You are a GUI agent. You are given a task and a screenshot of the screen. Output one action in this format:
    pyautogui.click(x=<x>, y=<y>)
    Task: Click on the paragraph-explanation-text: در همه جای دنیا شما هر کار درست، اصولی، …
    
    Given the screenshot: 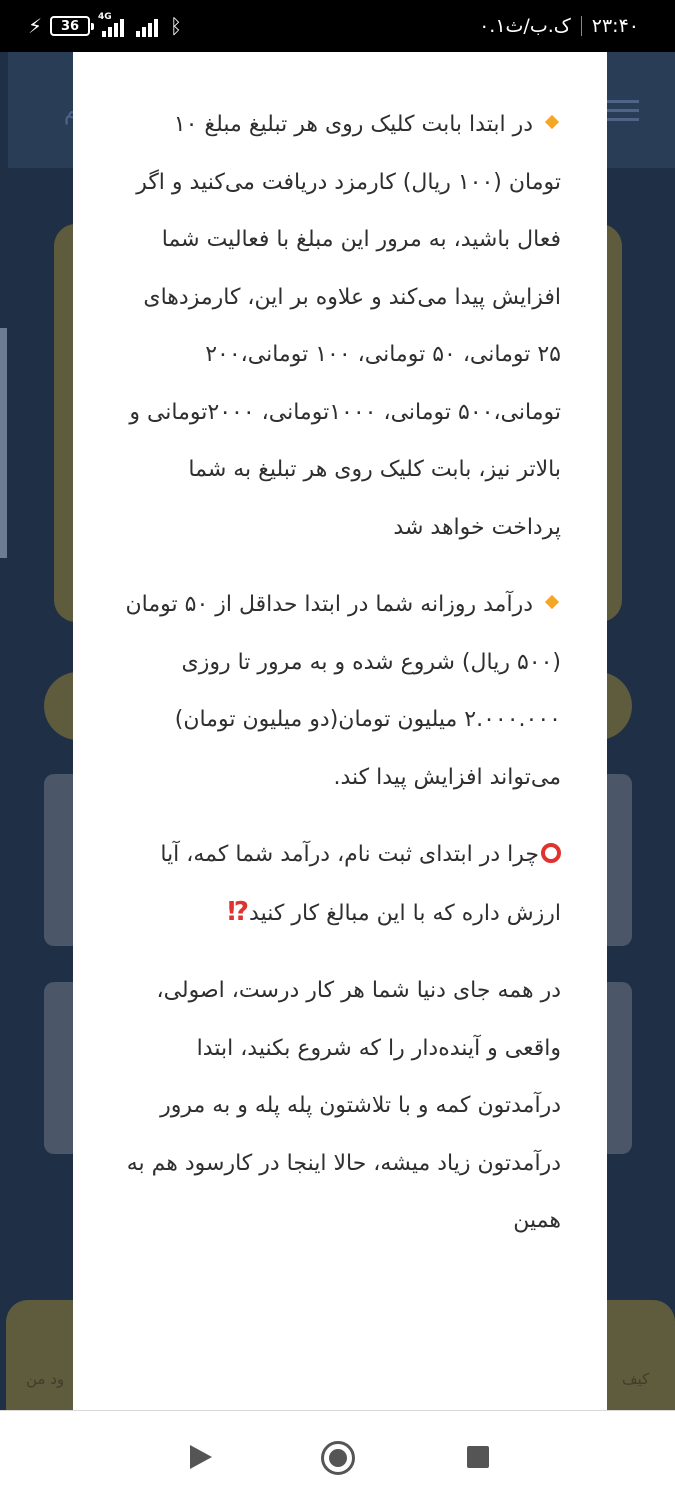 What is the action you would take?
    pyautogui.click(x=343, y=1105)
    